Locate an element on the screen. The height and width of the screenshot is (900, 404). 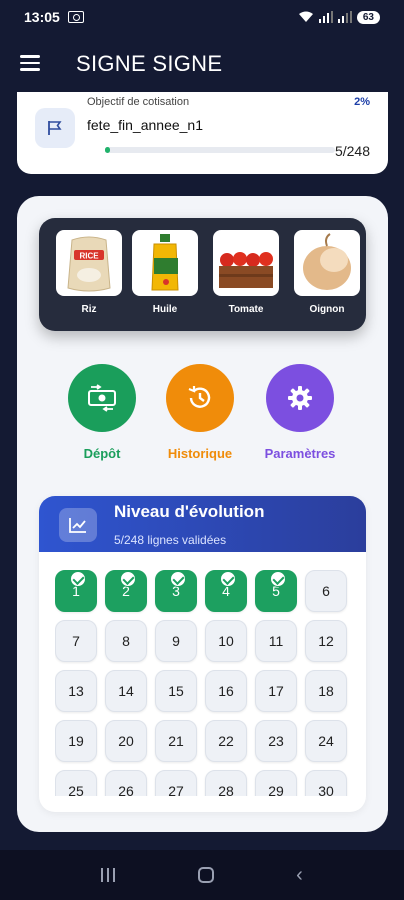
level-cell: 15 is located at coordinates (176, 691).